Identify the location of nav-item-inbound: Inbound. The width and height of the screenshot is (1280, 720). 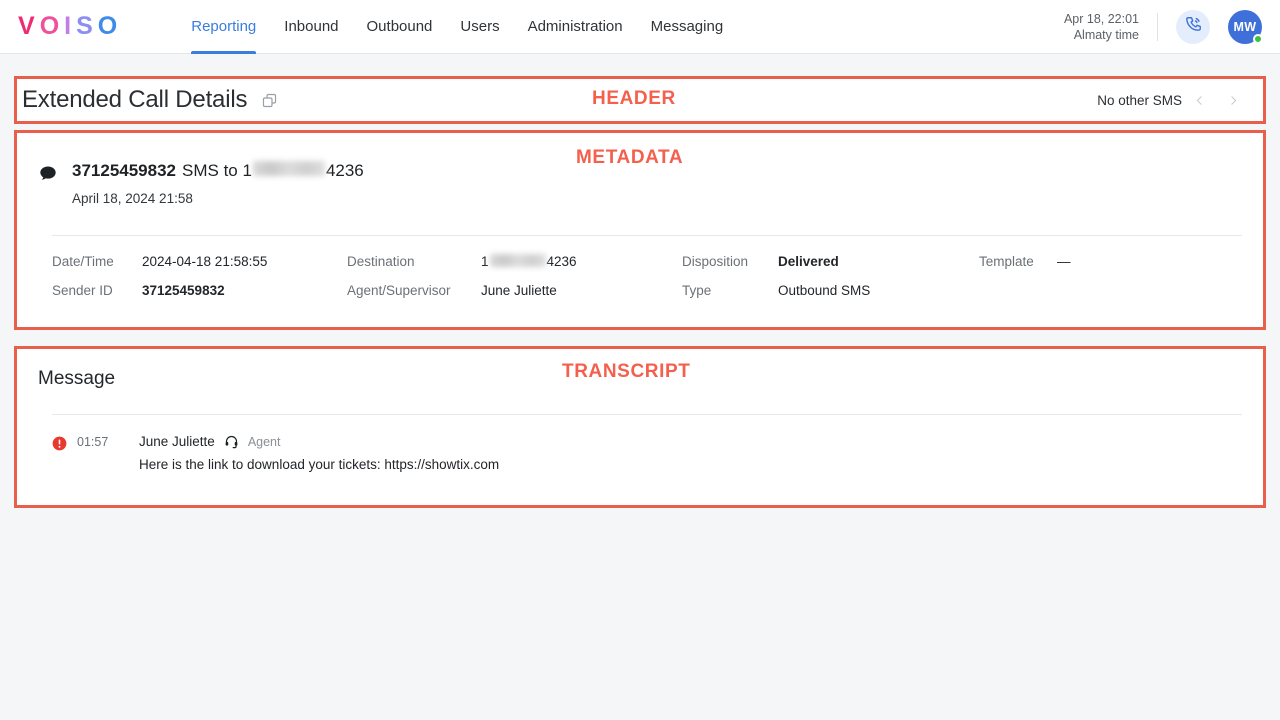
(311, 27).